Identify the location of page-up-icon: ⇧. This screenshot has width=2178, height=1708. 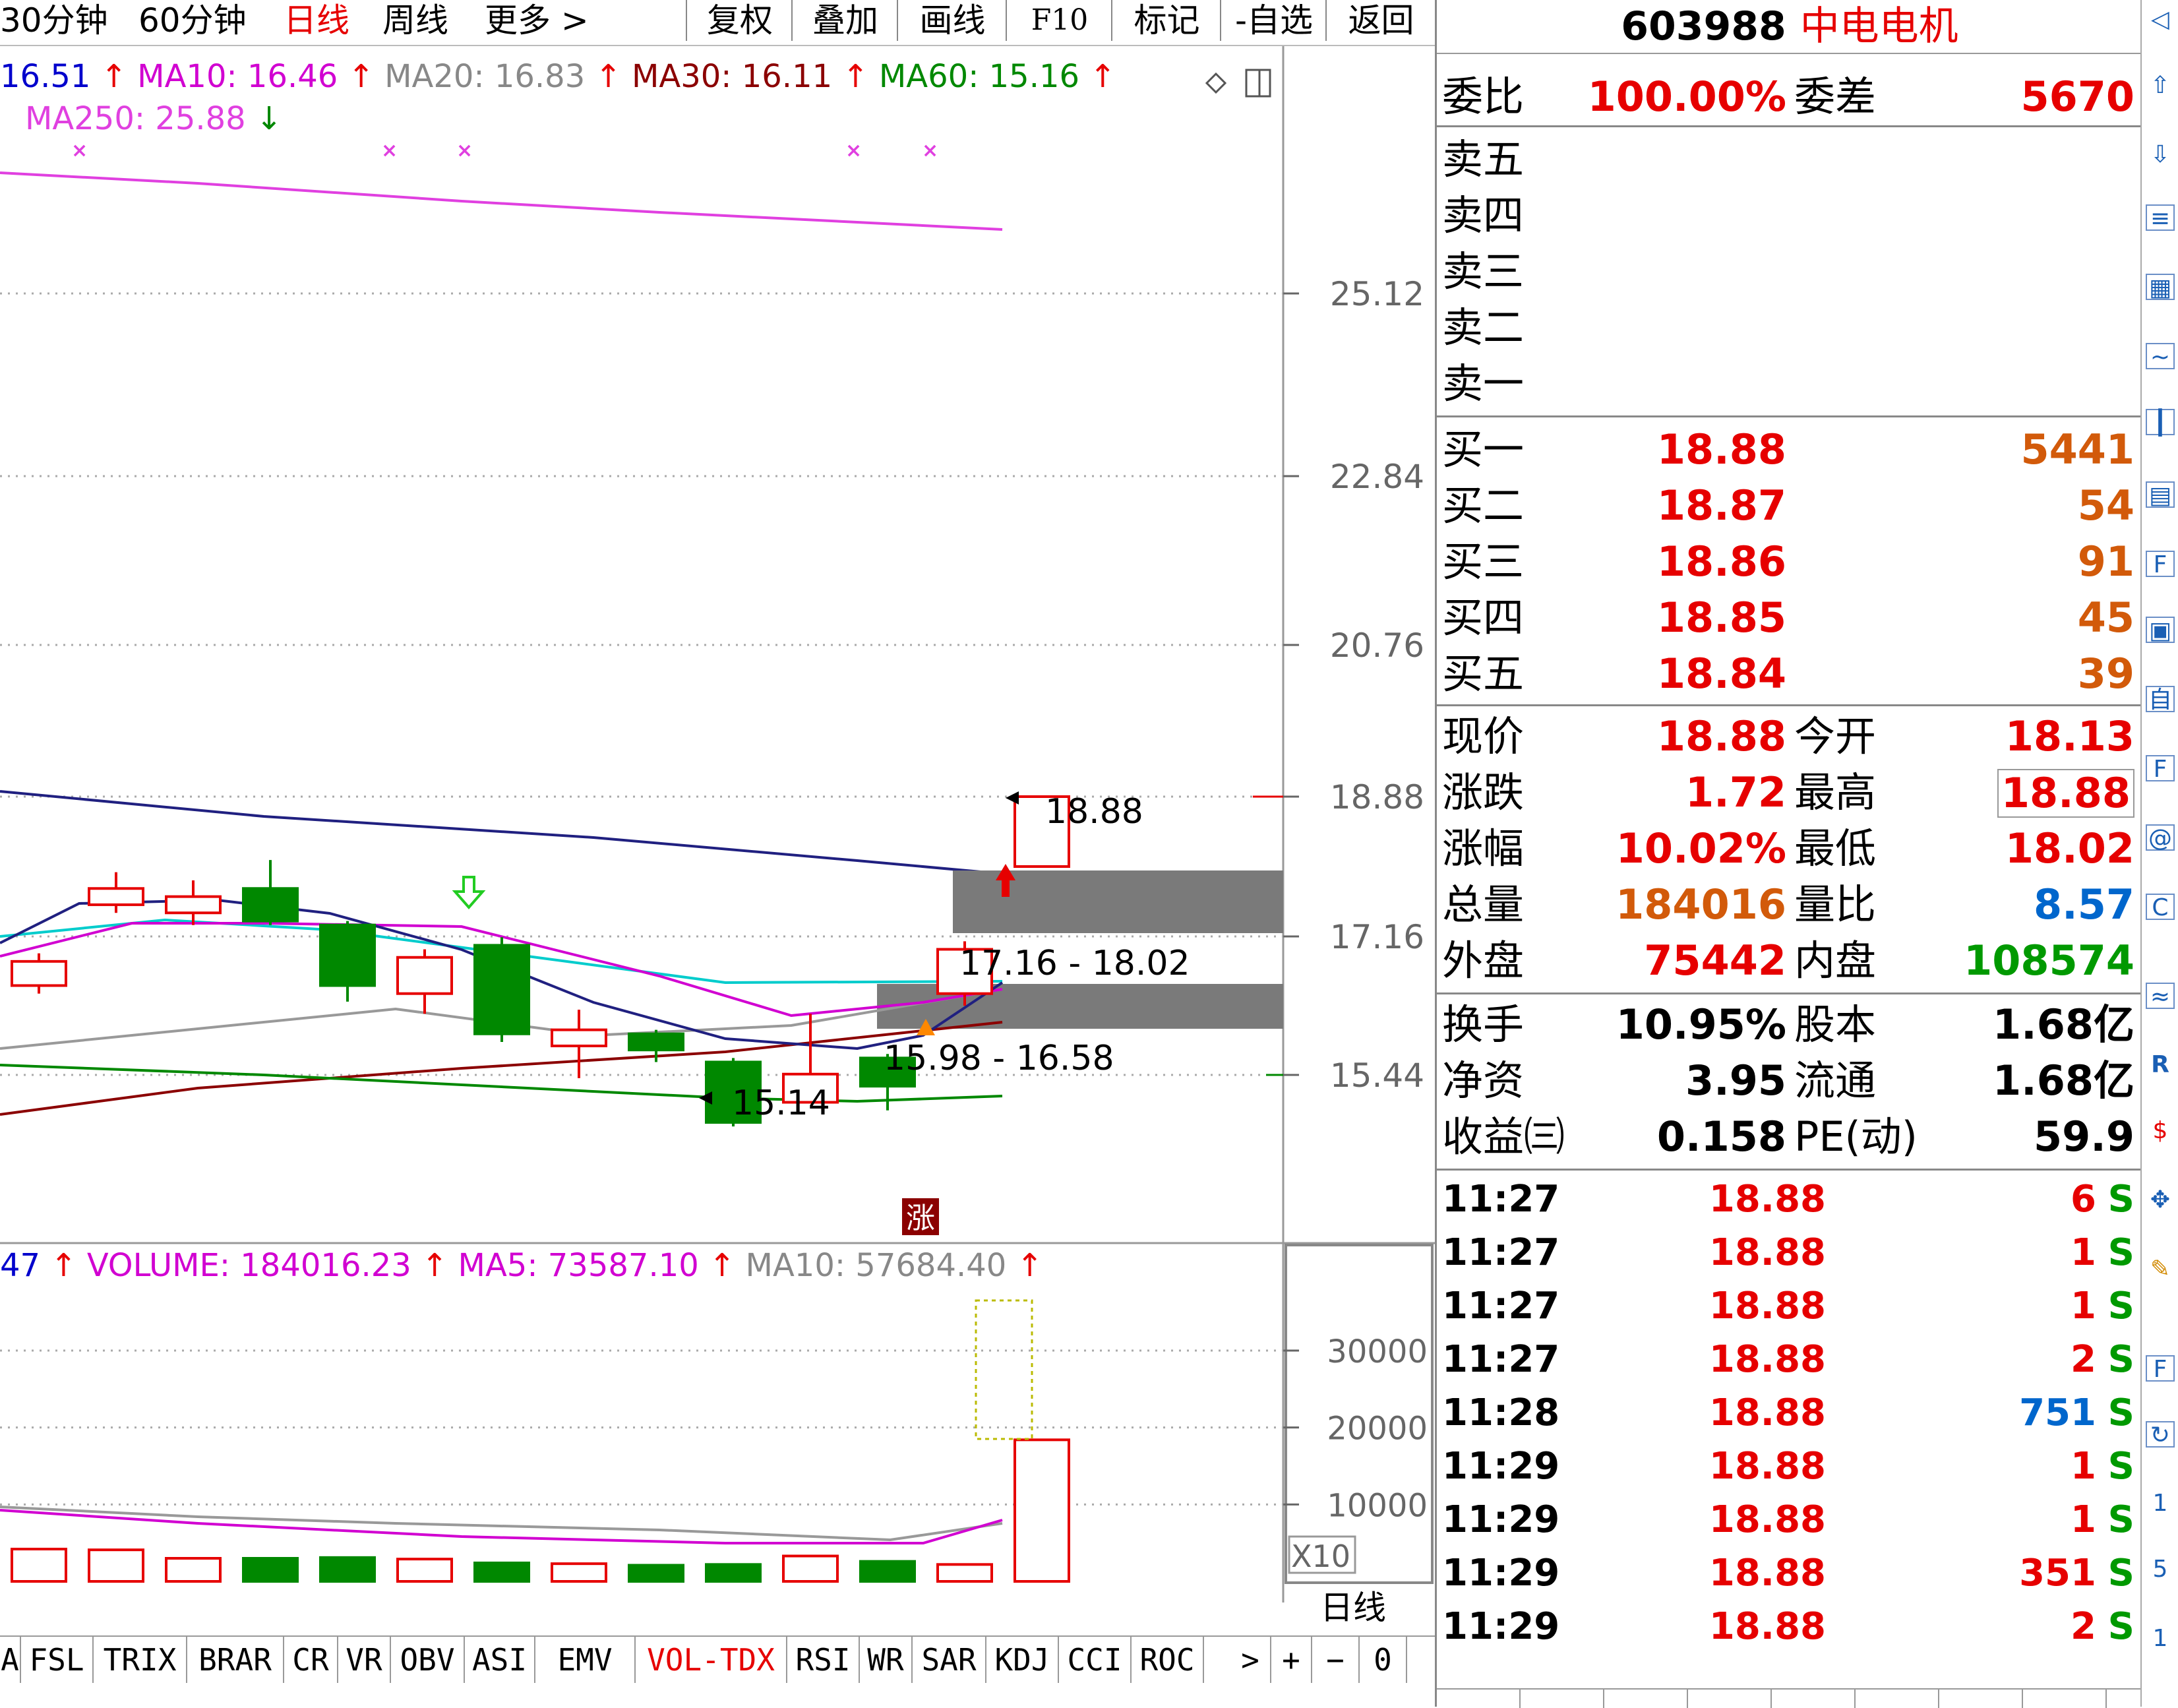
(2160, 86).